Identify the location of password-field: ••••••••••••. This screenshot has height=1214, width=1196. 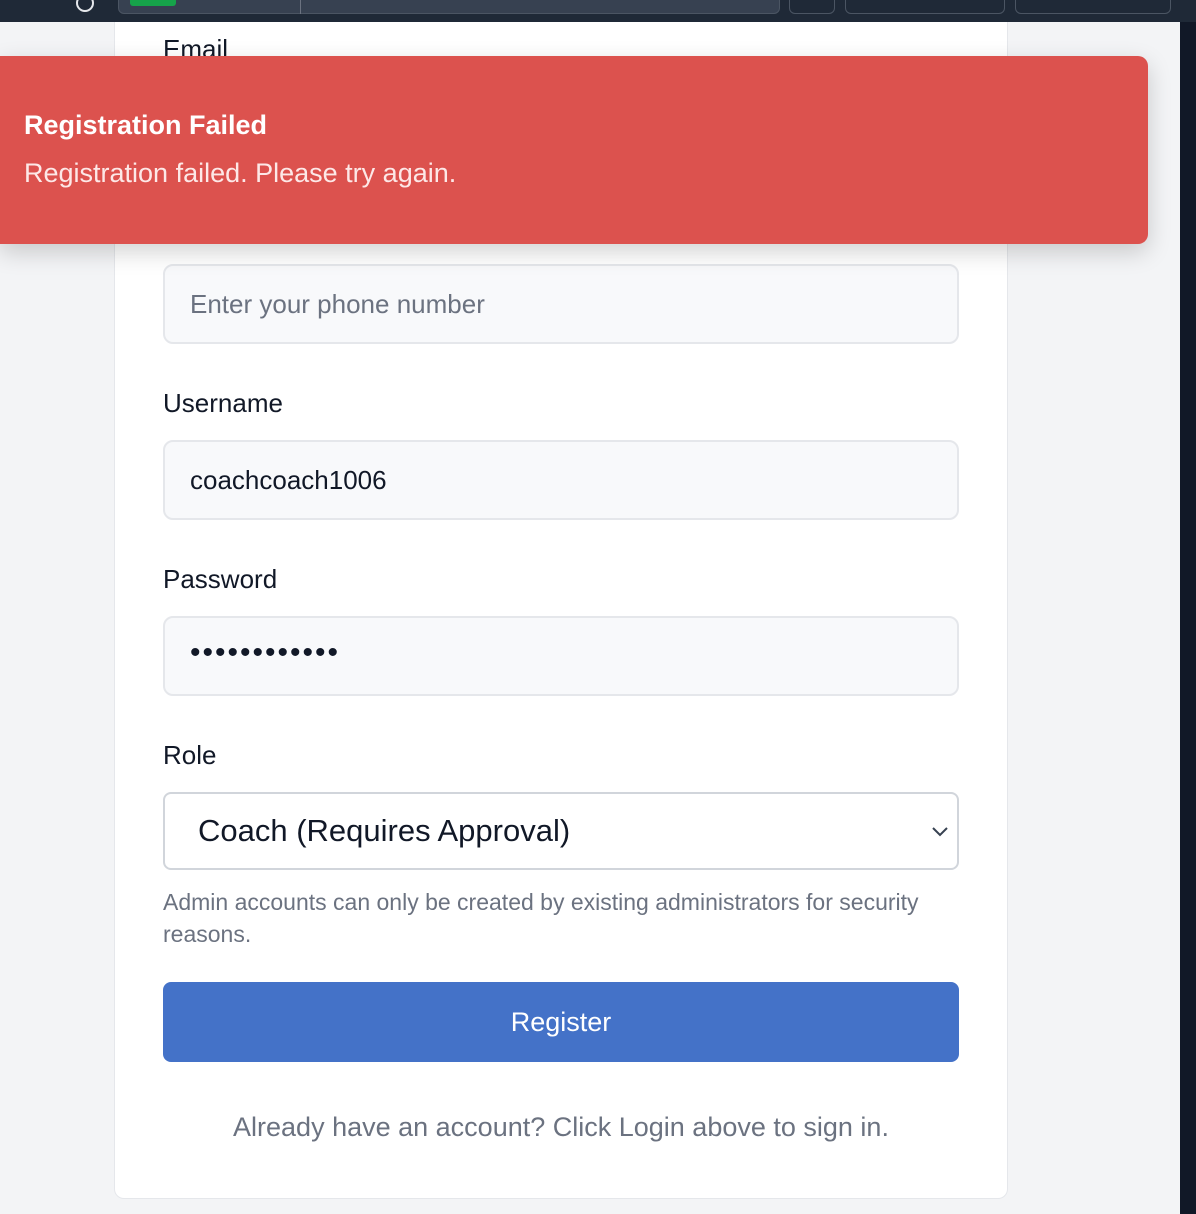
(561, 656).